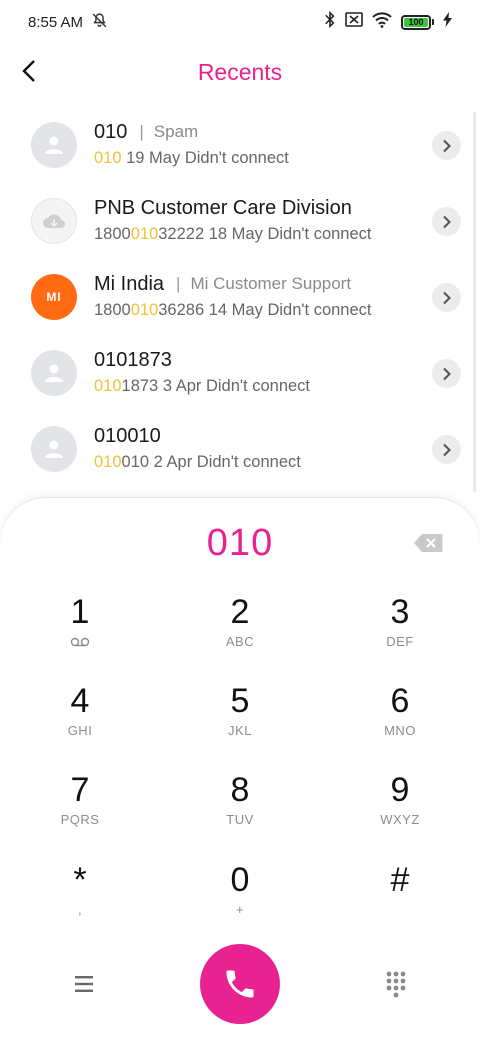 The width and height of the screenshot is (480, 1040). I want to click on number-prefix: 1800, so click(112, 310).